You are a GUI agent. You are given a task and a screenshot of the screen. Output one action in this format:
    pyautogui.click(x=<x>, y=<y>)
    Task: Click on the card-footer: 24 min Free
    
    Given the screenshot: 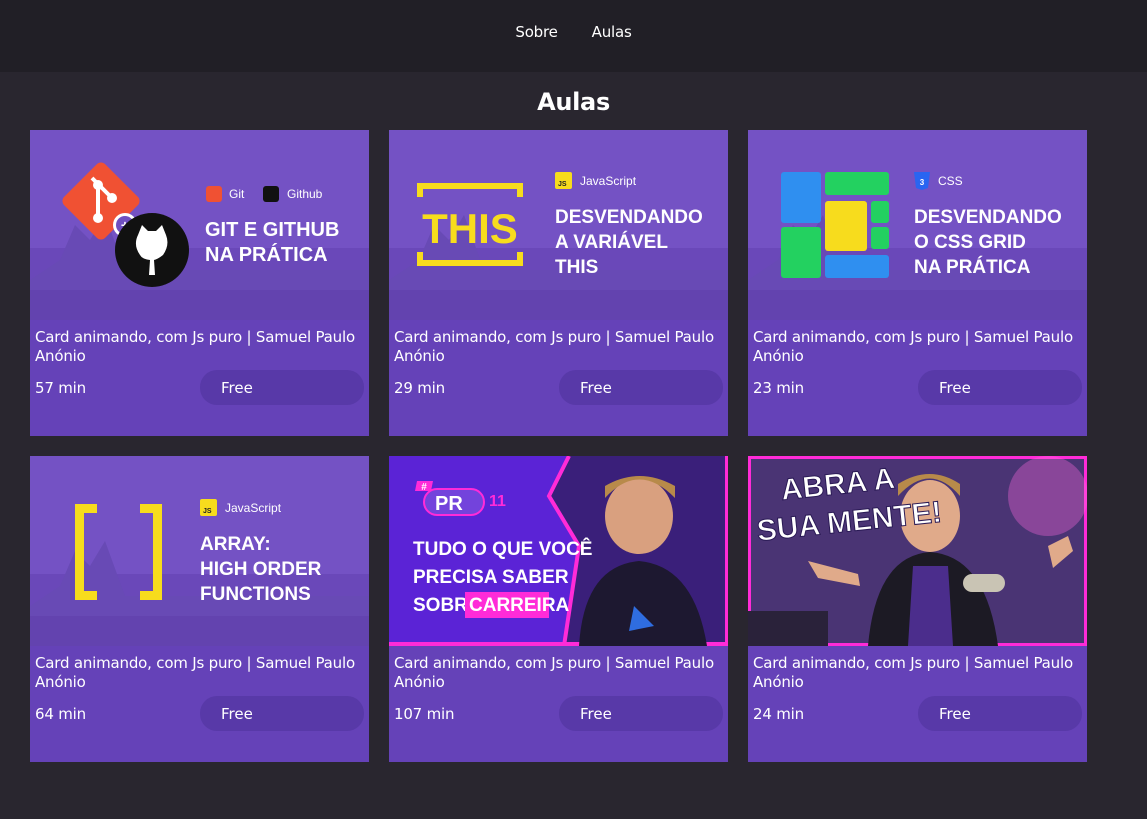 What is the action you would take?
    pyautogui.click(x=917, y=713)
    